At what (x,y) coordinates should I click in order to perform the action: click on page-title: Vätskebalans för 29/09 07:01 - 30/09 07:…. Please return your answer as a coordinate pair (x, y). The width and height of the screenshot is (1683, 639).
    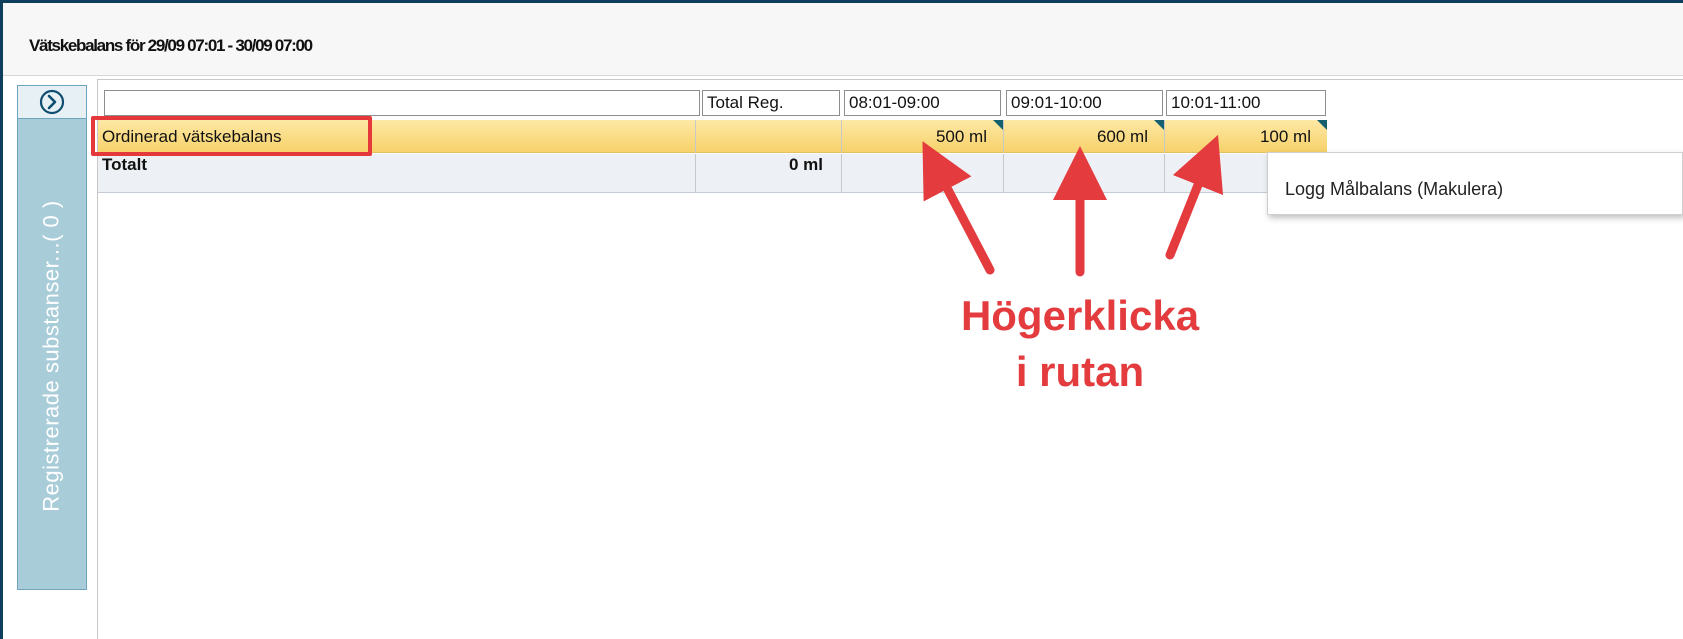
    Looking at the image, I should click on (171, 45).